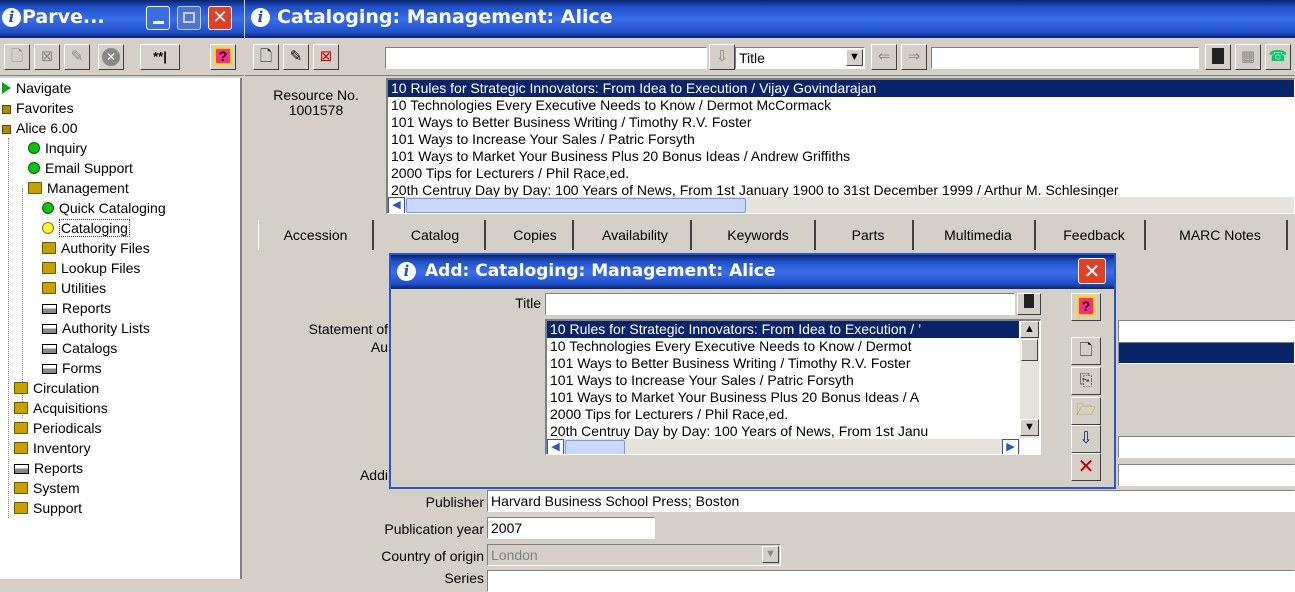 Image resolution: width=1295 pixels, height=592 pixels. I want to click on statement-field, so click(1206, 331).